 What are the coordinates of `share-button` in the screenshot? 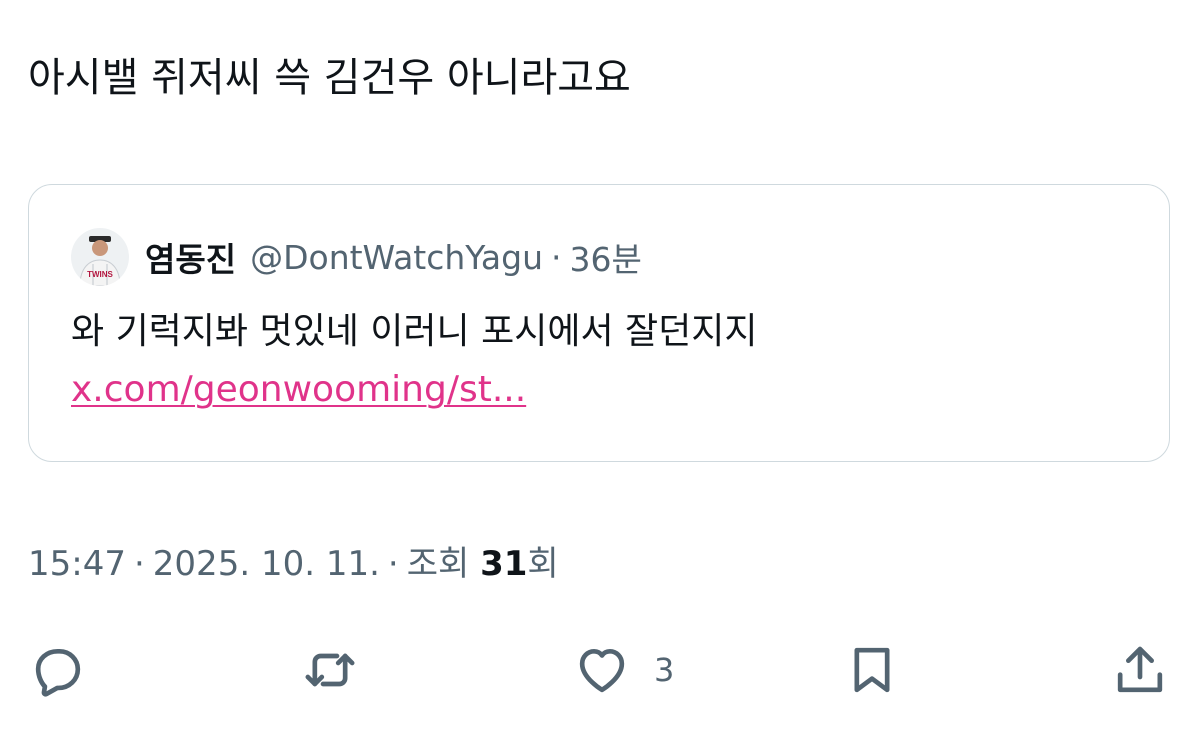 It's located at (1140, 670).